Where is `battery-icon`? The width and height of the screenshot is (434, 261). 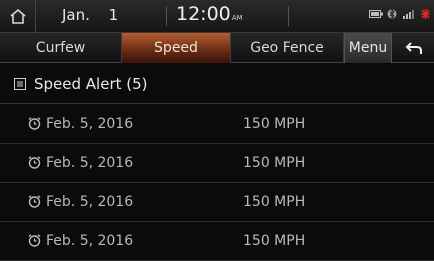 battery-icon is located at coordinates (376, 14).